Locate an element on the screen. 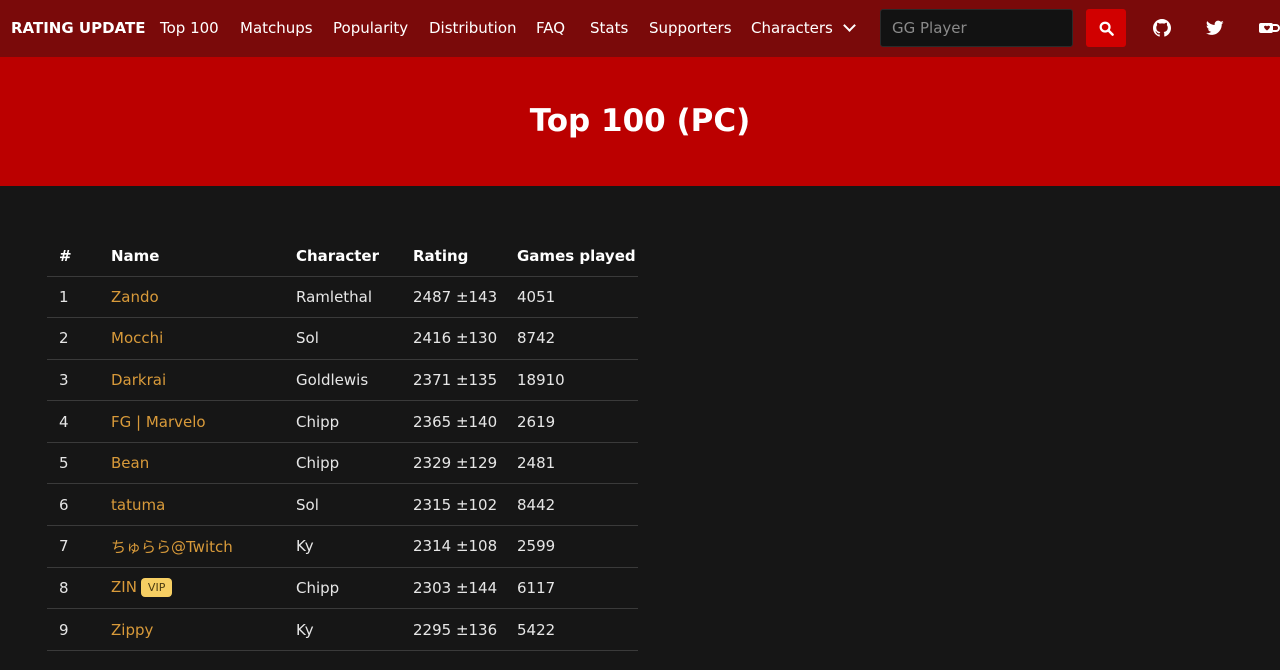  rank-cell: 7 is located at coordinates (79, 546).